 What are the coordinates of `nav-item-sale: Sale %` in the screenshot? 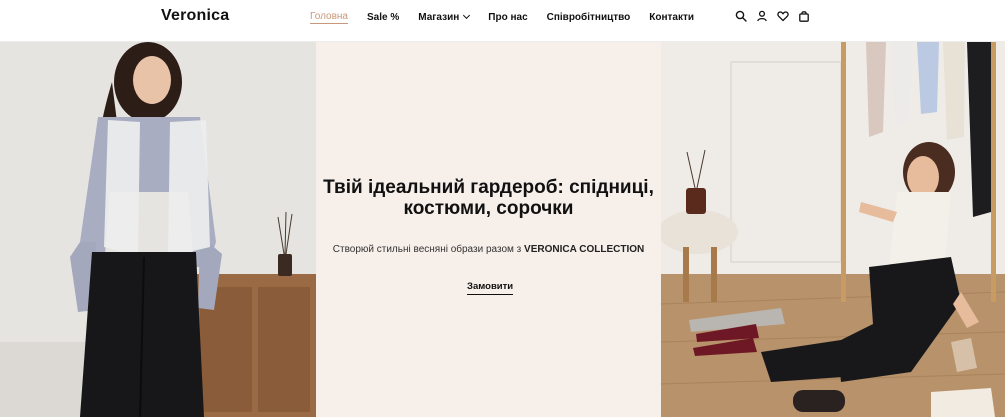 It's located at (383, 17).